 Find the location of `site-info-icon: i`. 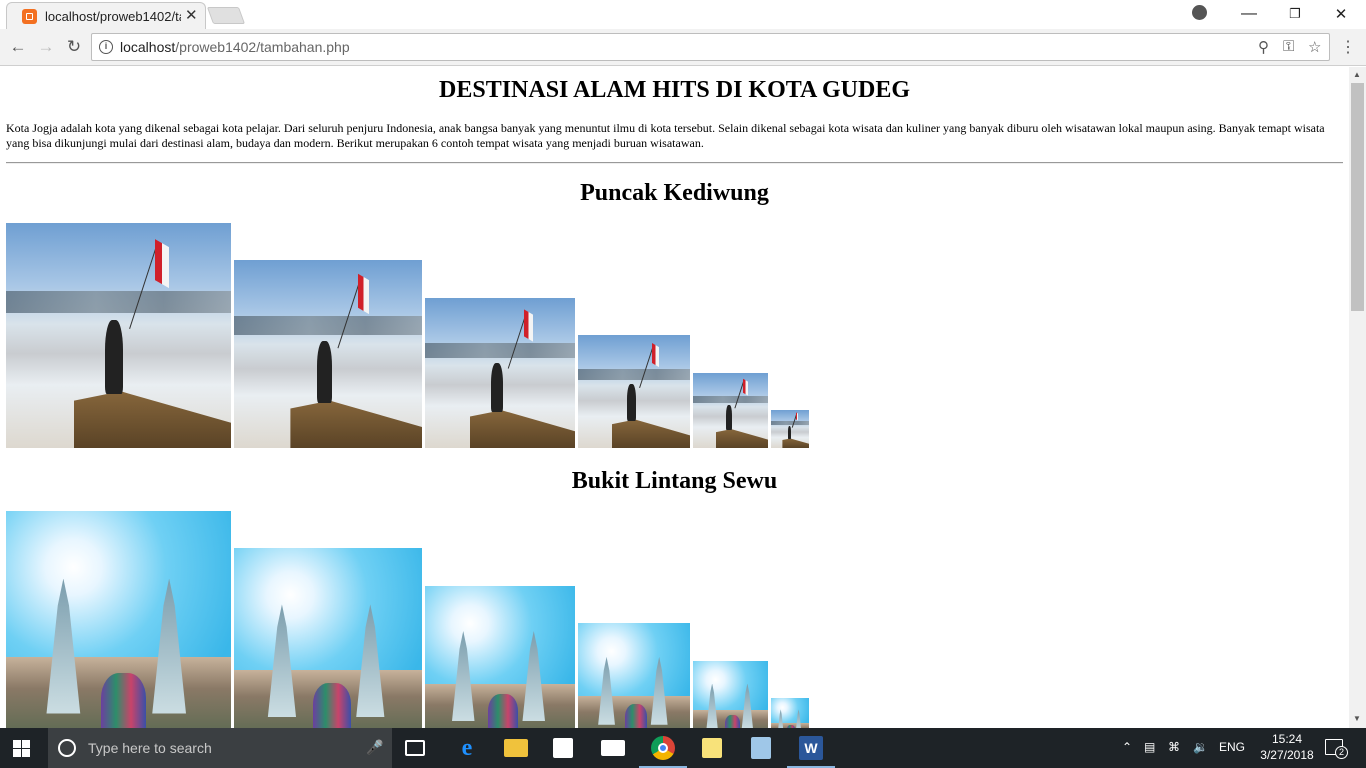

site-info-icon: i is located at coordinates (106, 47).